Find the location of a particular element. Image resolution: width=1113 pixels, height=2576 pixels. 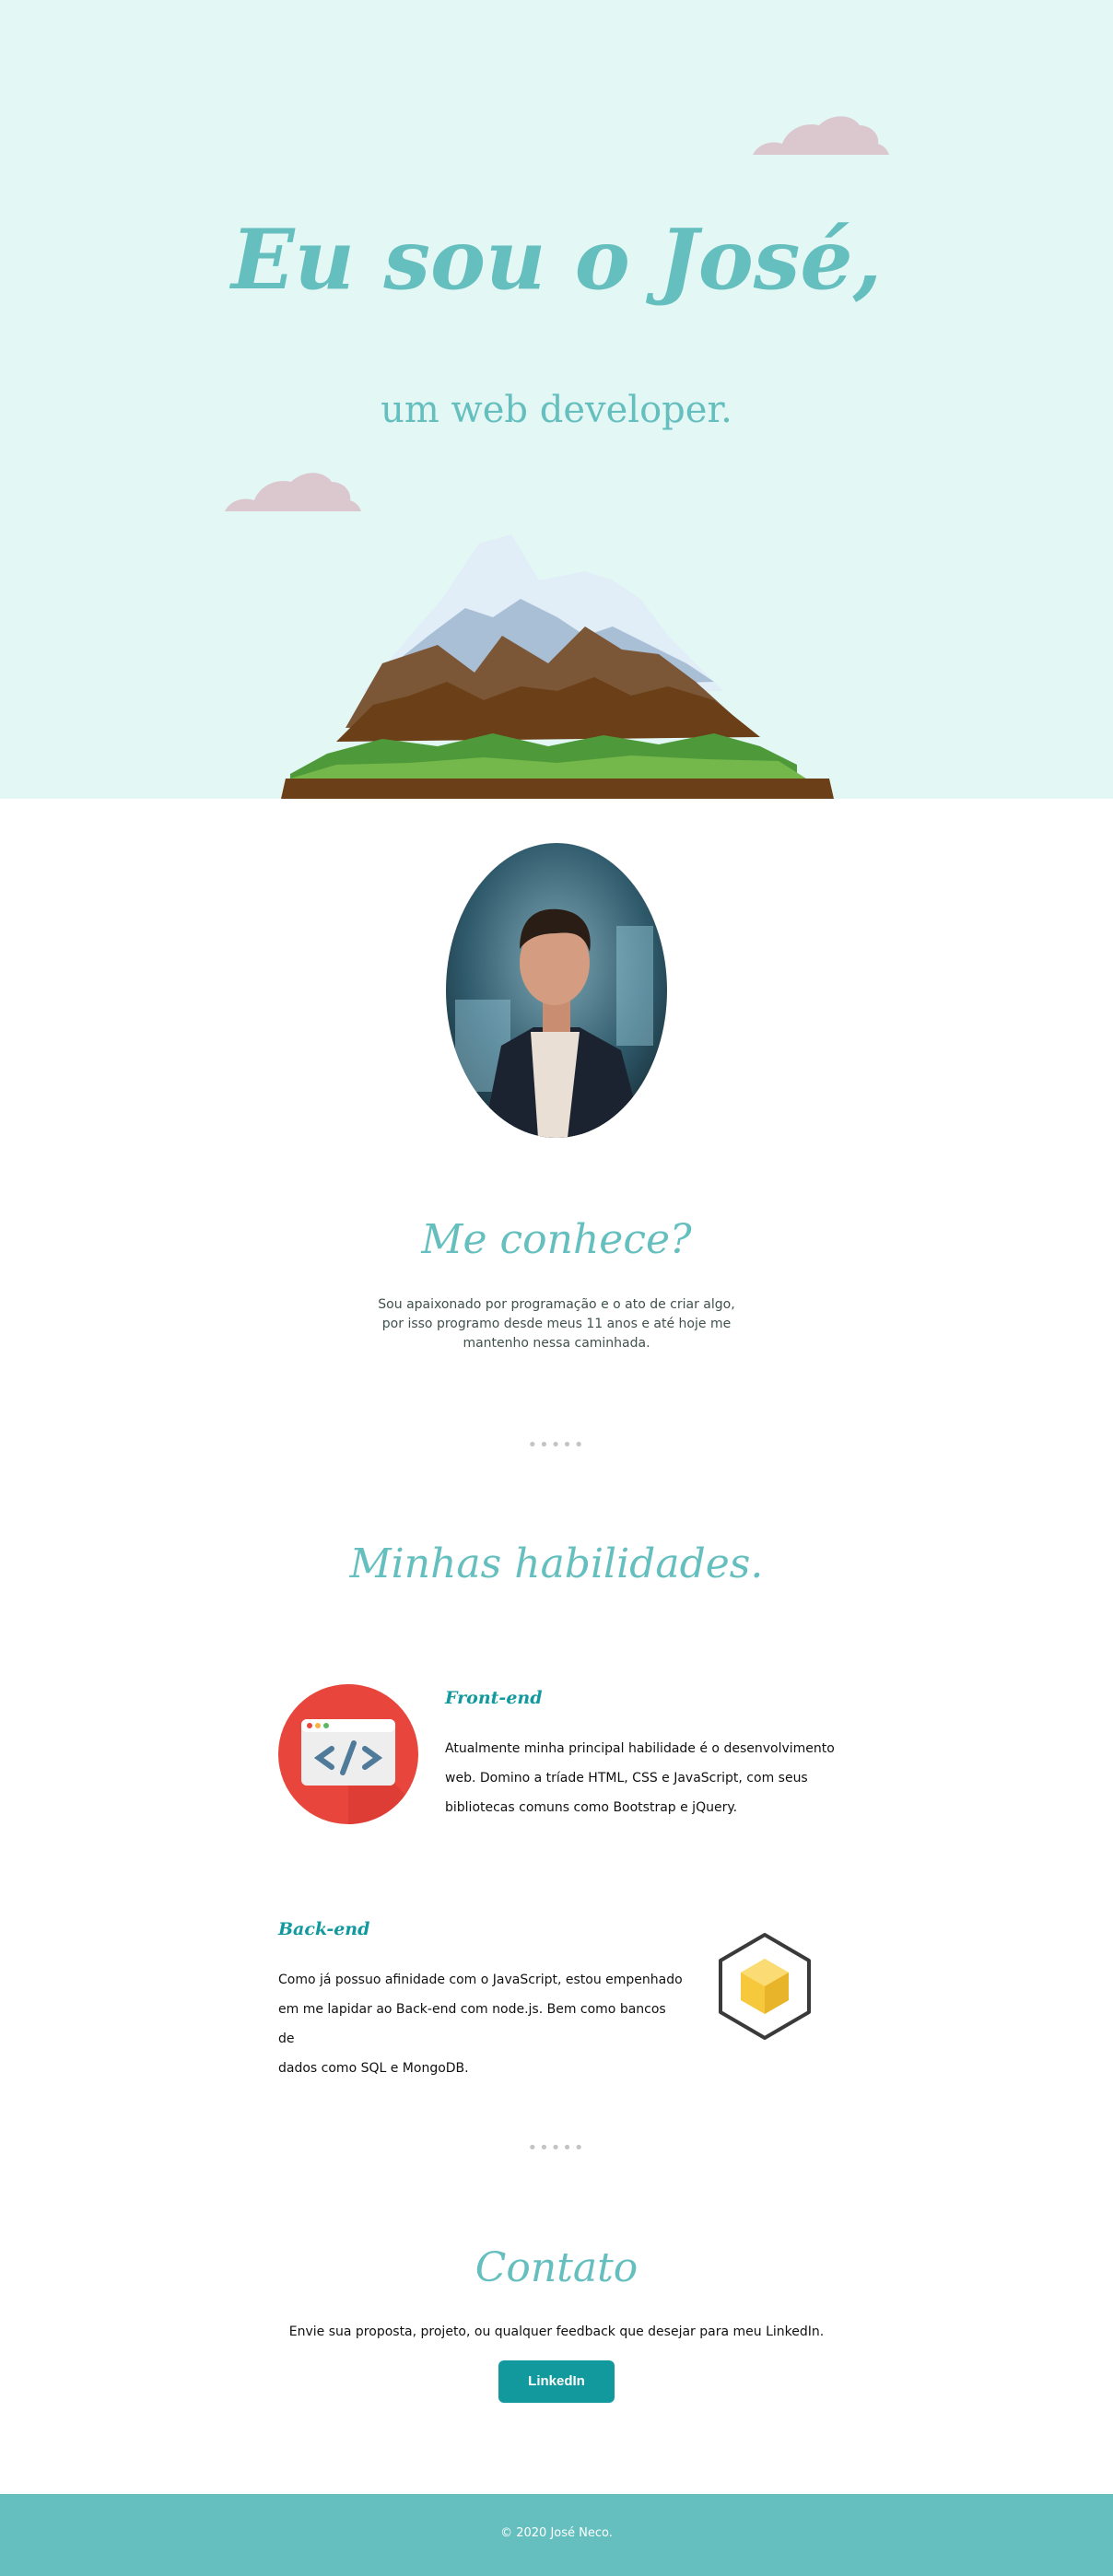

contact-title: Contato is located at coordinates (556, 2267).